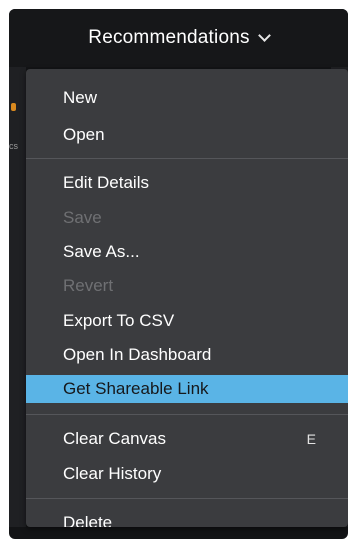 The width and height of the screenshot is (351, 541). I want to click on menu-item-label: Revert, so click(88, 285).